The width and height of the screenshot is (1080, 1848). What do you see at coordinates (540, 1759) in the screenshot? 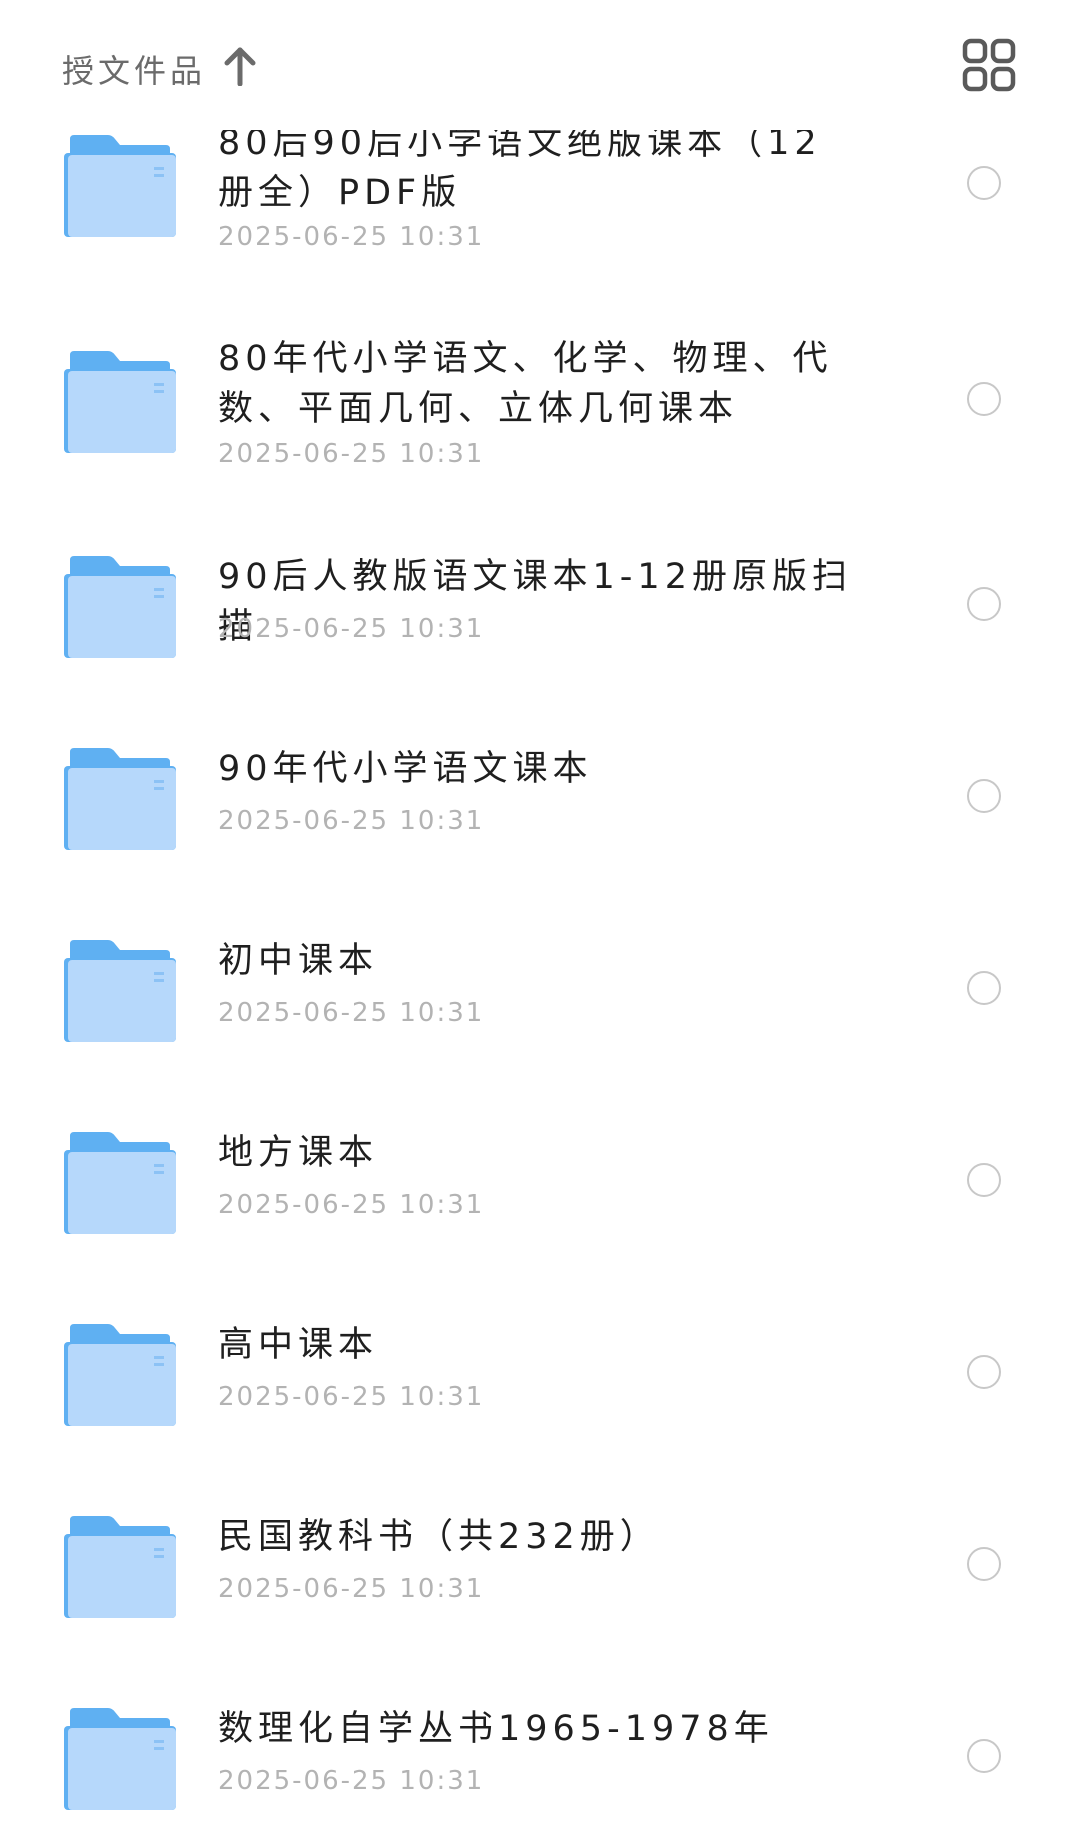
I see `list-item: 数理化自学丛书1965-1978年 2025-06-25 10:31` at bounding box center [540, 1759].